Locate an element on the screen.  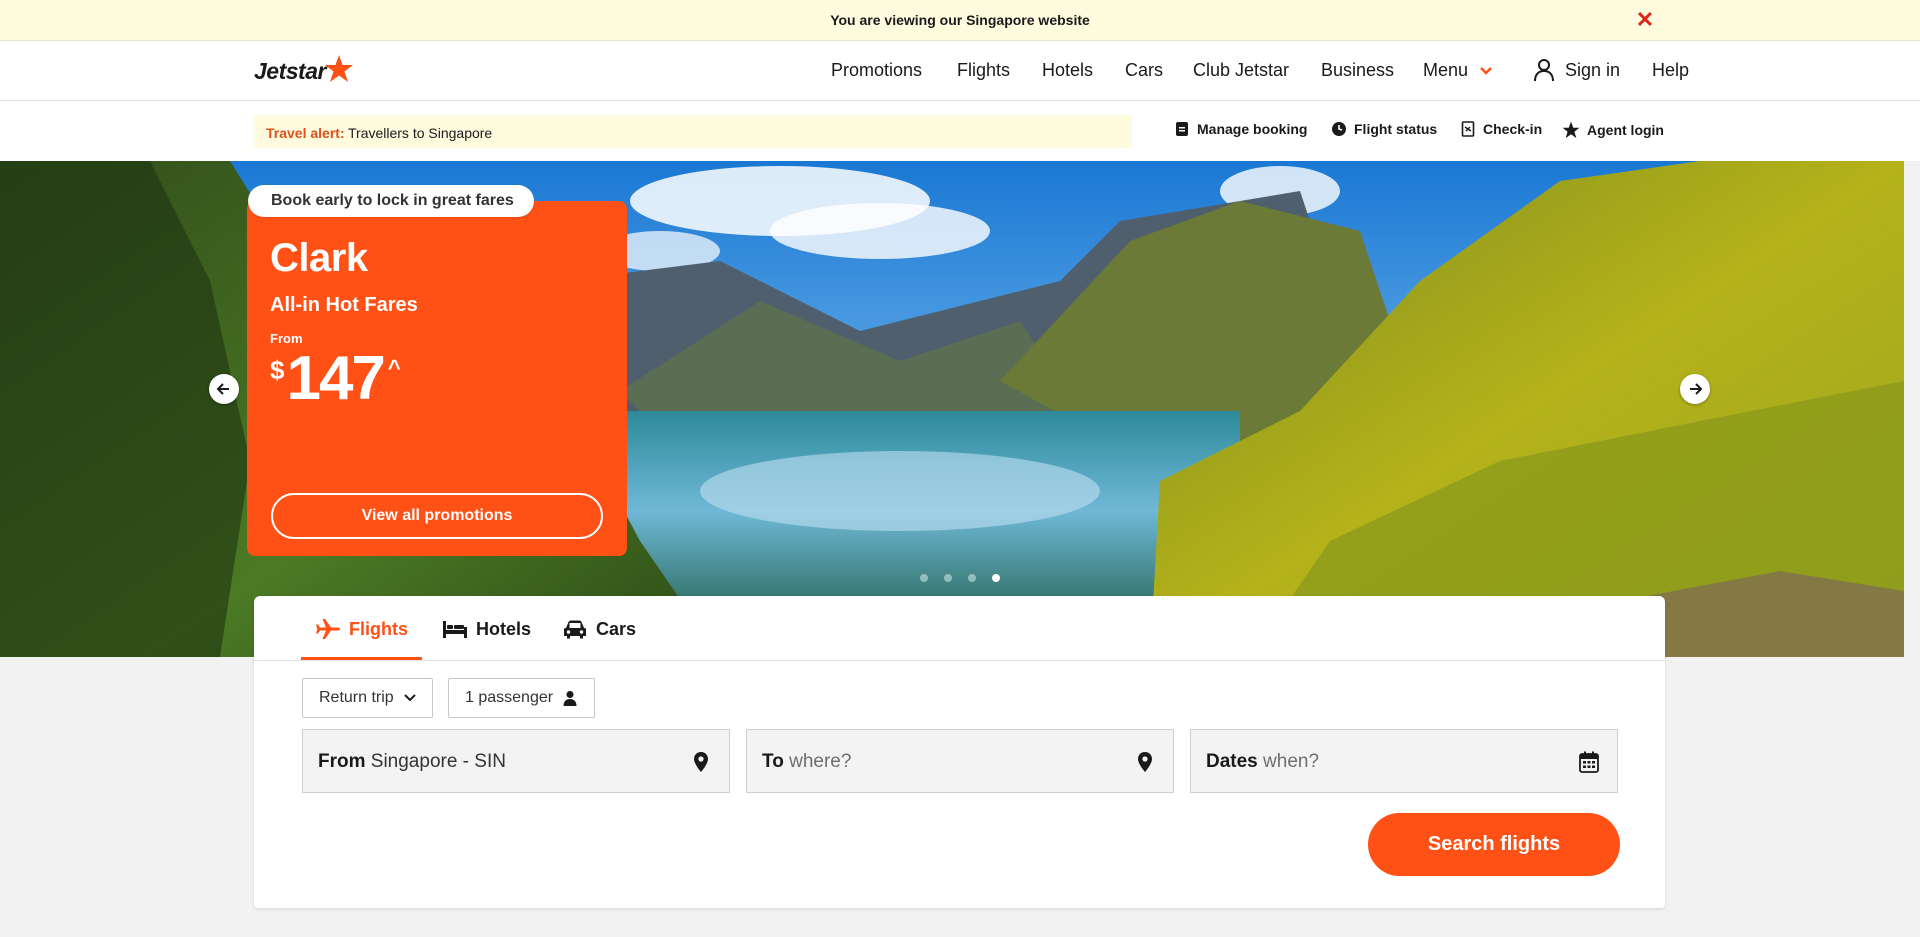
active-tab-indicator is located at coordinates (361, 658).